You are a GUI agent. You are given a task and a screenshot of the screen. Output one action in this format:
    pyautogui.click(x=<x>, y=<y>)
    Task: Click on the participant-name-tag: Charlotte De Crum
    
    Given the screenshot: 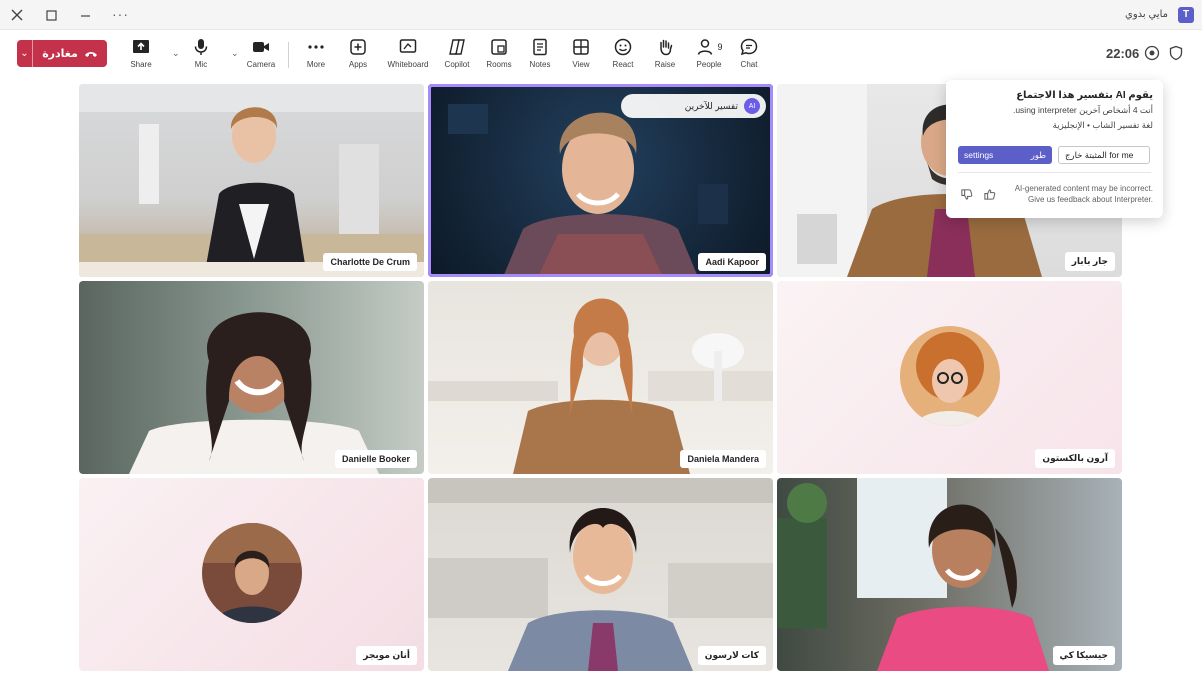 What is the action you would take?
    pyautogui.click(x=370, y=262)
    